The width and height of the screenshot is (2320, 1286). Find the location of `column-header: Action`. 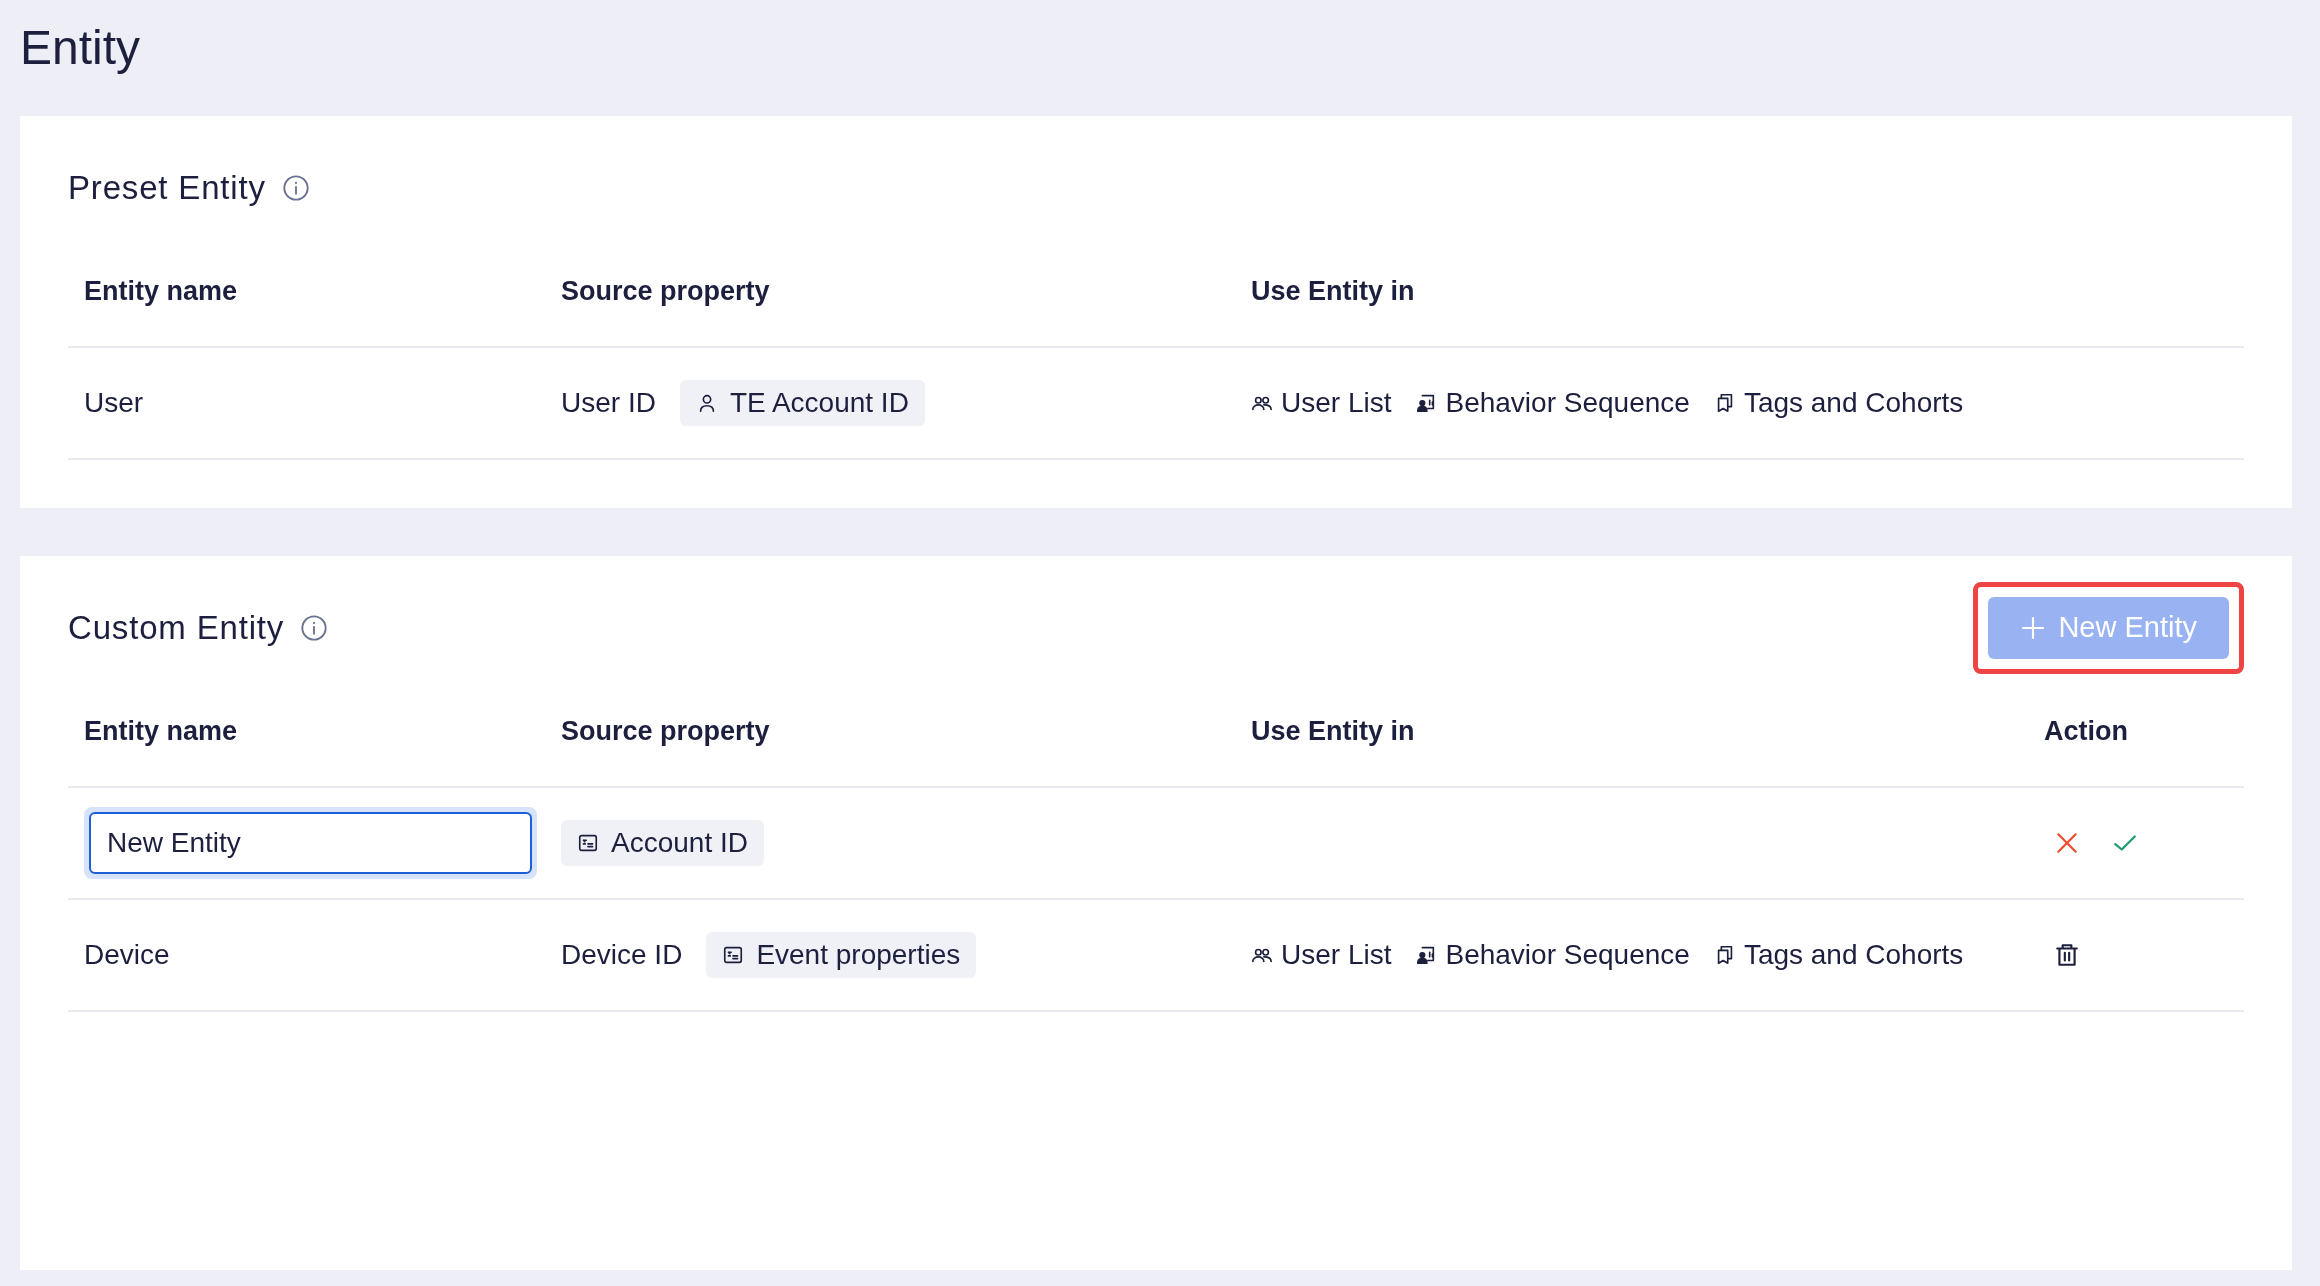

column-header: Action is located at coordinates (2086, 730).